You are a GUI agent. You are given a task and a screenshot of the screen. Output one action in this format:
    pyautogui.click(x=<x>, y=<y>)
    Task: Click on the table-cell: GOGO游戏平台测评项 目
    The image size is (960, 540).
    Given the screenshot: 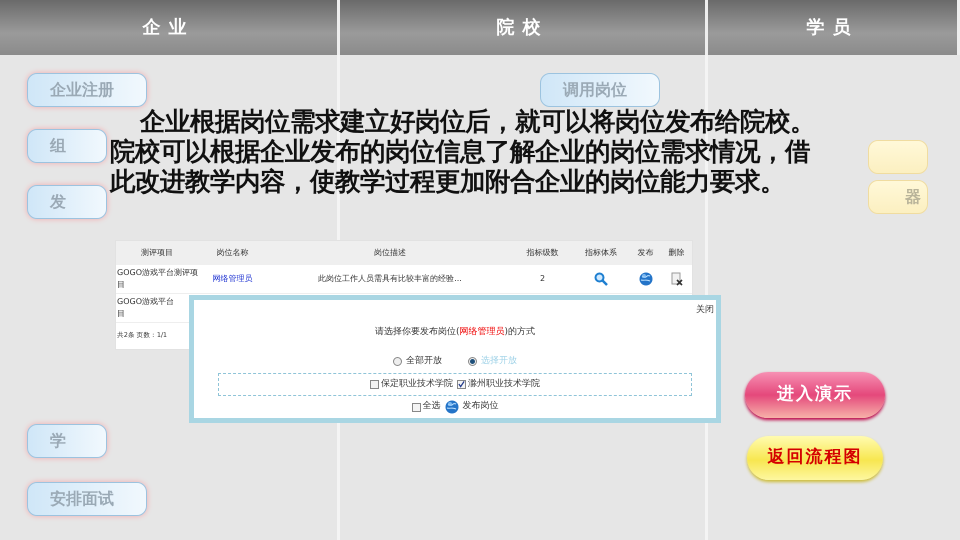 What is the action you would take?
    pyautogui.click(x=157, y=278)
    